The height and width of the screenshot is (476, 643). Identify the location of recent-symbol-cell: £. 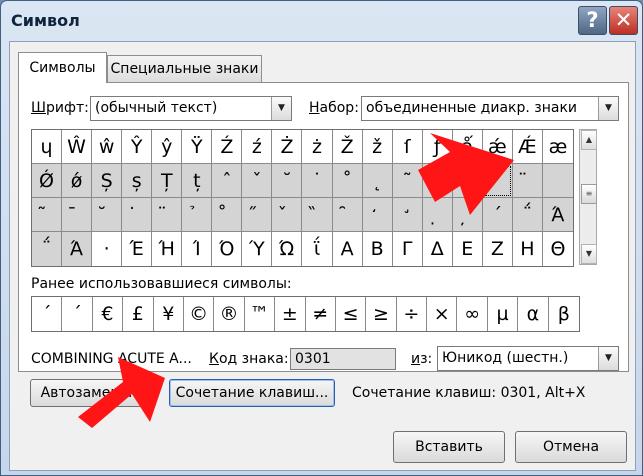
(138, 314).